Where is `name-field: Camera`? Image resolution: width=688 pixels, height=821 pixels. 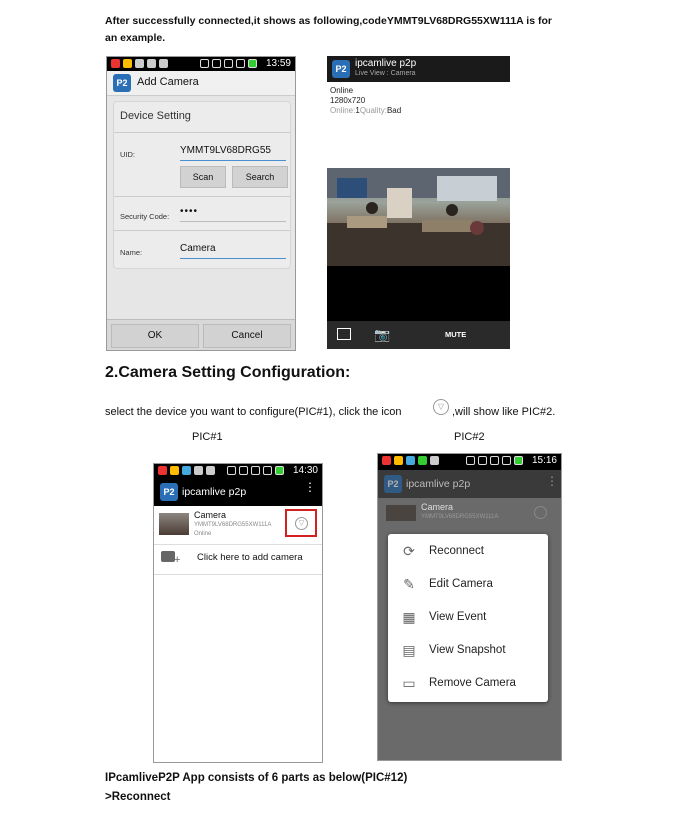 name-field: Camera is located at coordinates (233, 251).